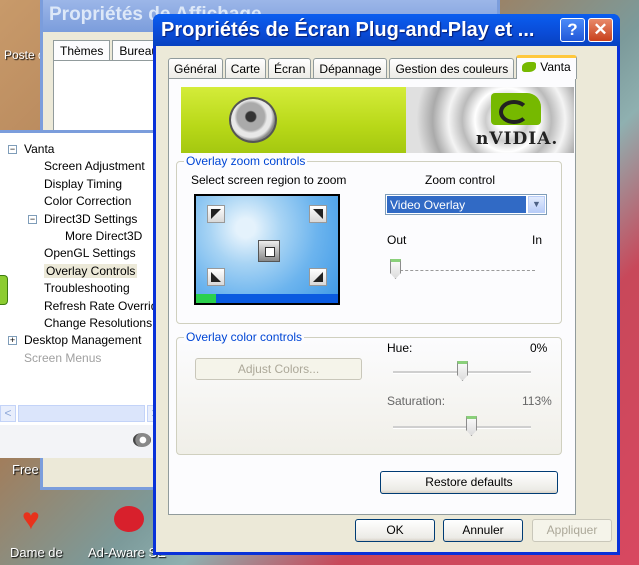  What do you see at coordinates (490, 120) in the screenshot?
I see `banner-logo-section: nVIDIA.` at bounding box center [490, 120].